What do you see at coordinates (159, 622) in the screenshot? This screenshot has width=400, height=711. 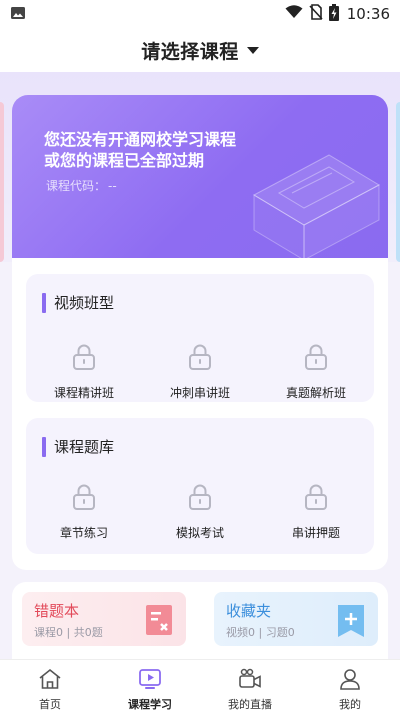 I see `wrong-note-icon` at bounding box center [159, 622].